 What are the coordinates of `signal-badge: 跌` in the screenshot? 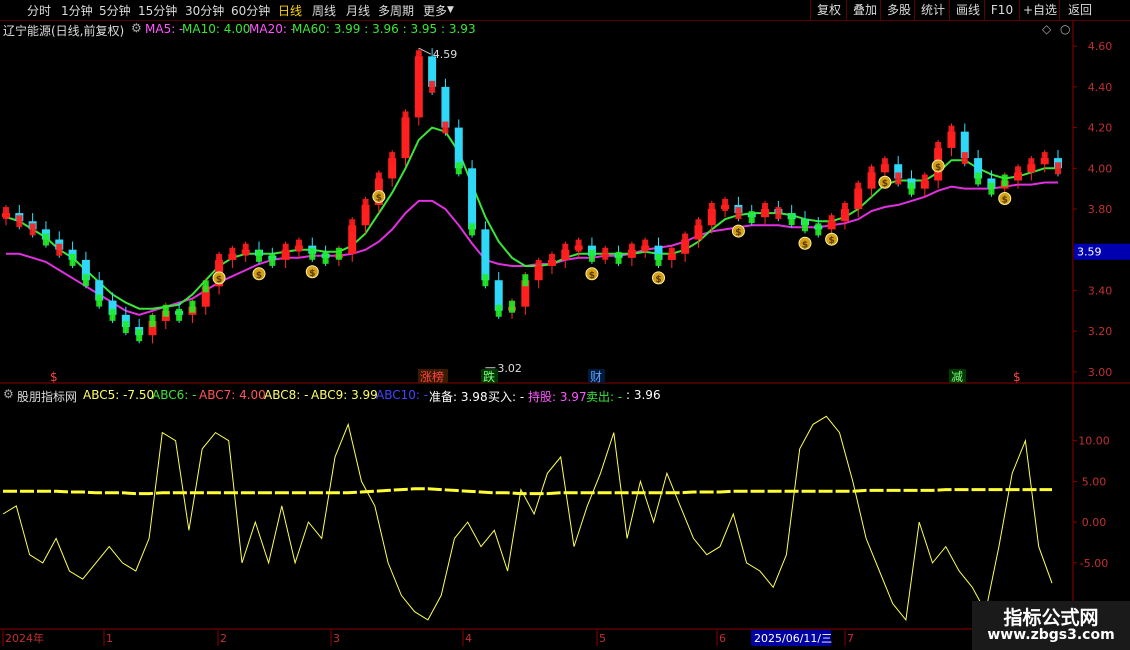 It's located at (489, 376).